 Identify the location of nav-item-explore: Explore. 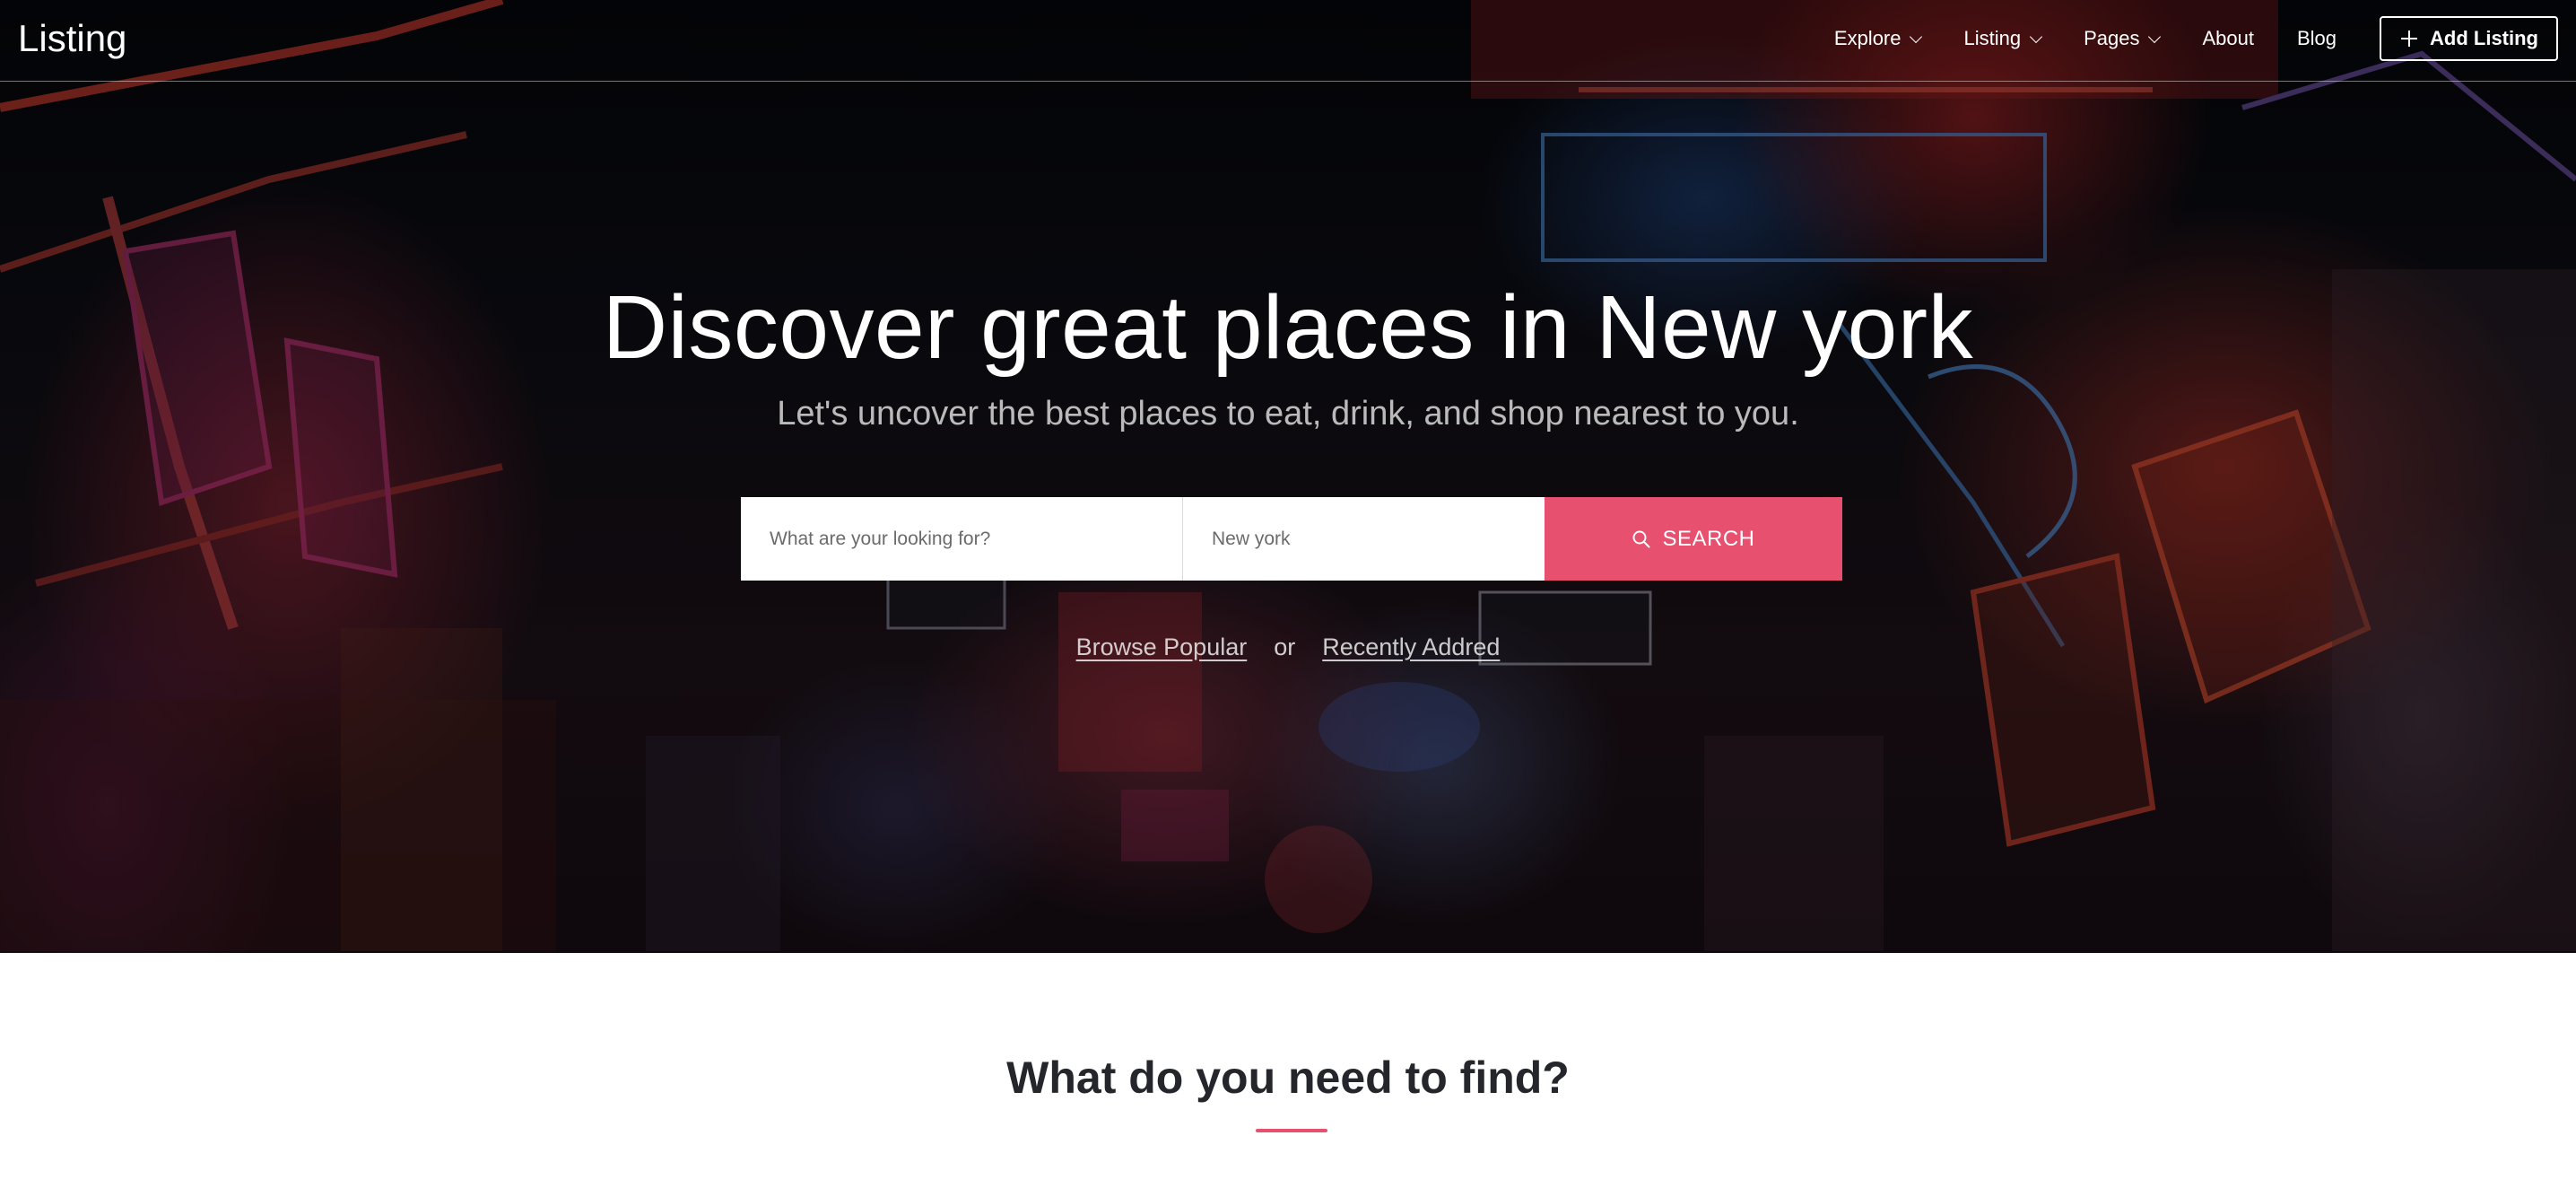
(1878, 39).